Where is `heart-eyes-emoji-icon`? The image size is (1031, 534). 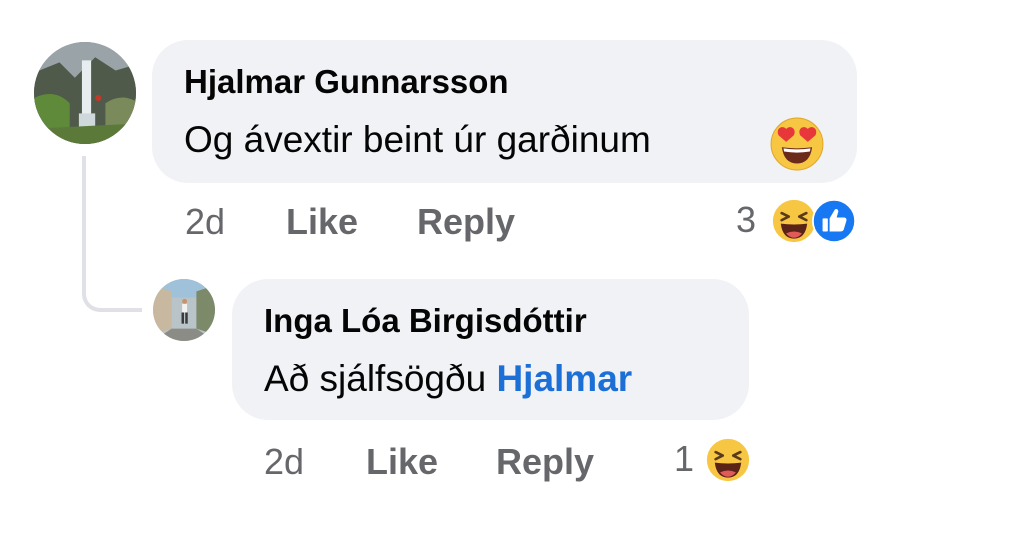
heart-eyes-emoji-icon is located at coordinates (797, 144).